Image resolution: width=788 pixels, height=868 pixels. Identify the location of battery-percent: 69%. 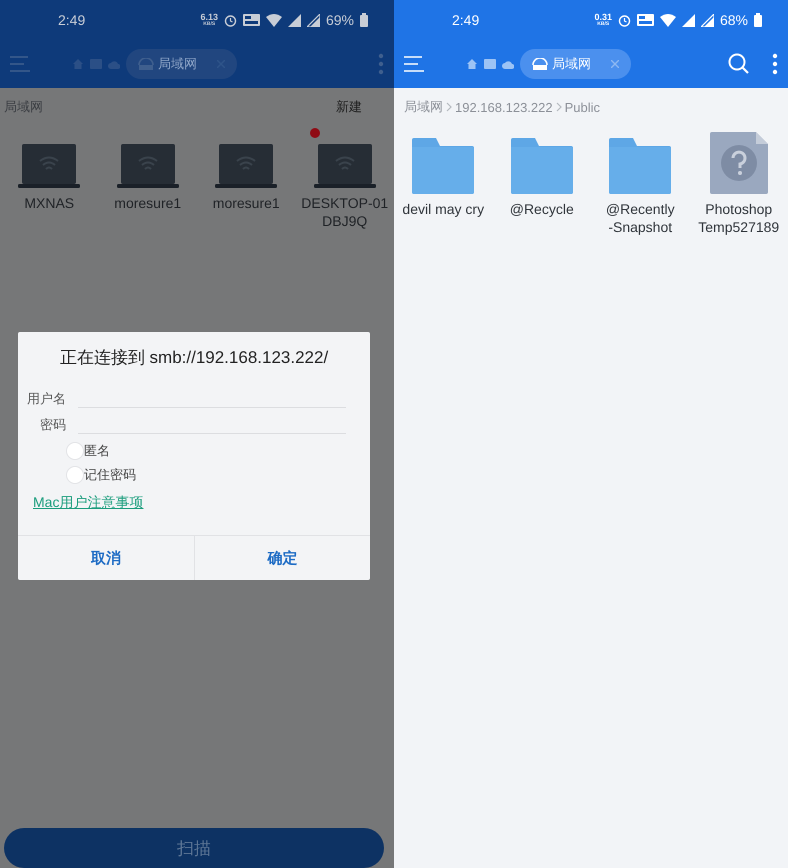
(340, 20).